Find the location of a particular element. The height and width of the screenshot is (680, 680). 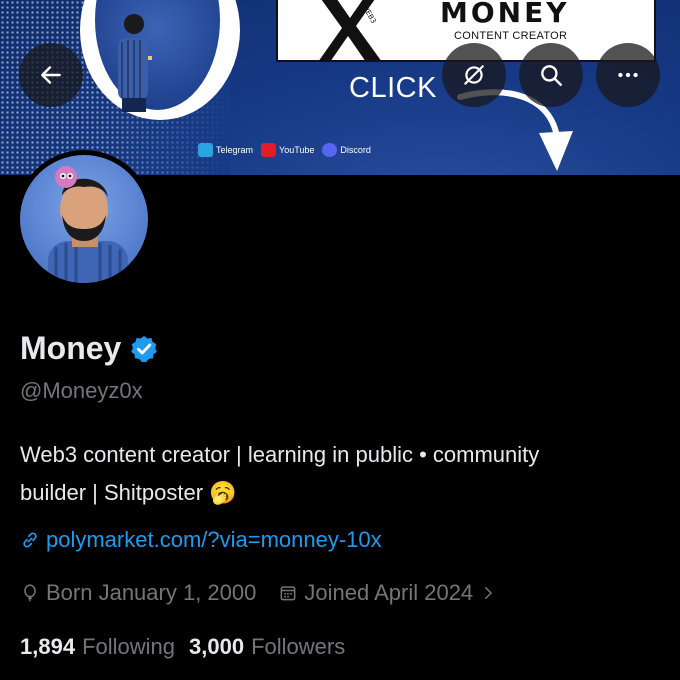

search-button is located at coordinates (551, 75).